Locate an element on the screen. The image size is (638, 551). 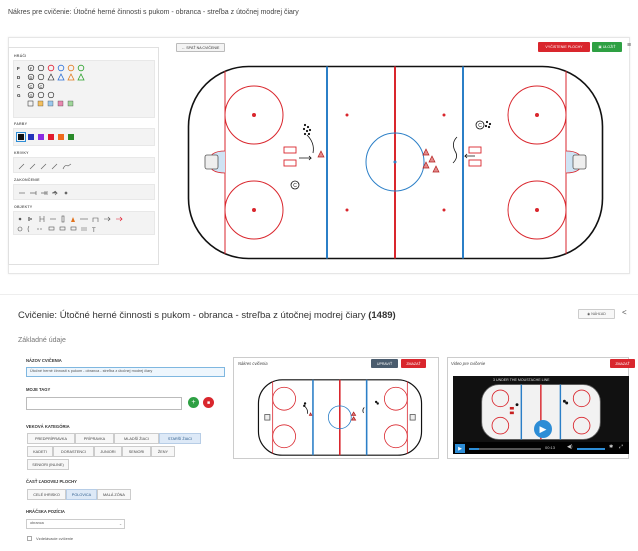
age-option-selected: STARŠÍ ŽIACI is located at coordinates (180, 438).